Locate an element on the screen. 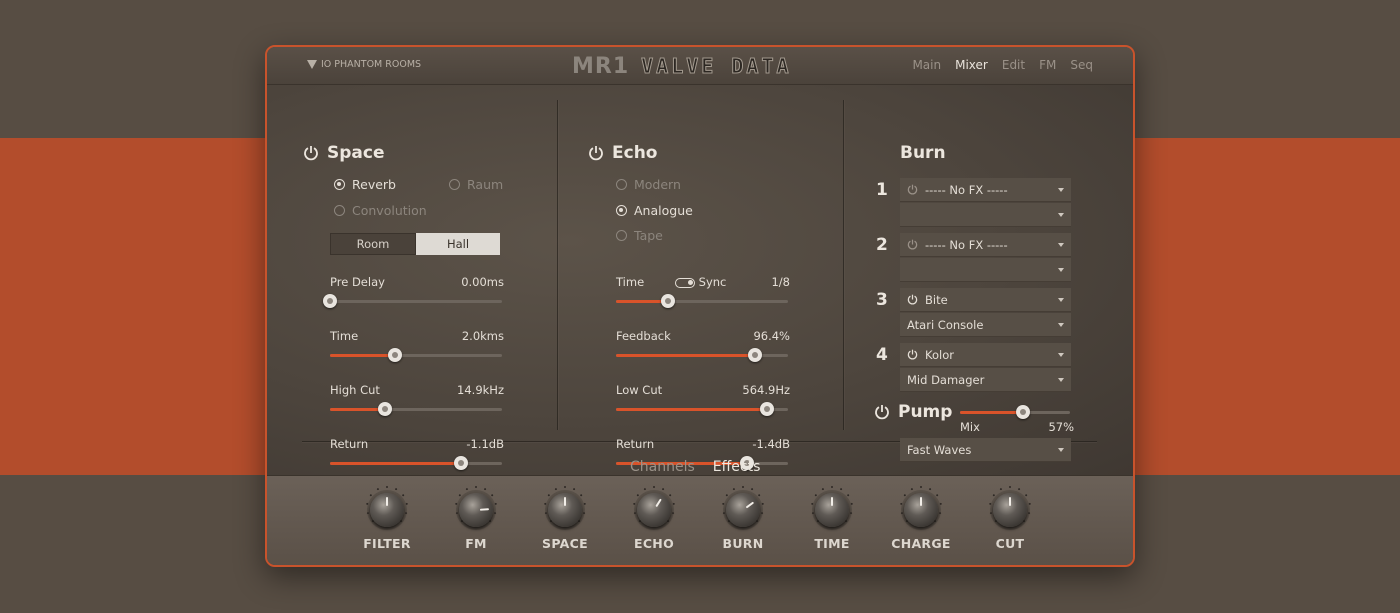 The image size is (1400, 613). nav-seq: Seq is located at coordinates (1081, 65).